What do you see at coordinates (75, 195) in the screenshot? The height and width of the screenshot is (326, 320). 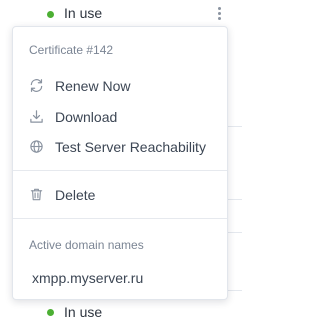 I see `menu-item-label: Delete` at bounding box center [75, 195].